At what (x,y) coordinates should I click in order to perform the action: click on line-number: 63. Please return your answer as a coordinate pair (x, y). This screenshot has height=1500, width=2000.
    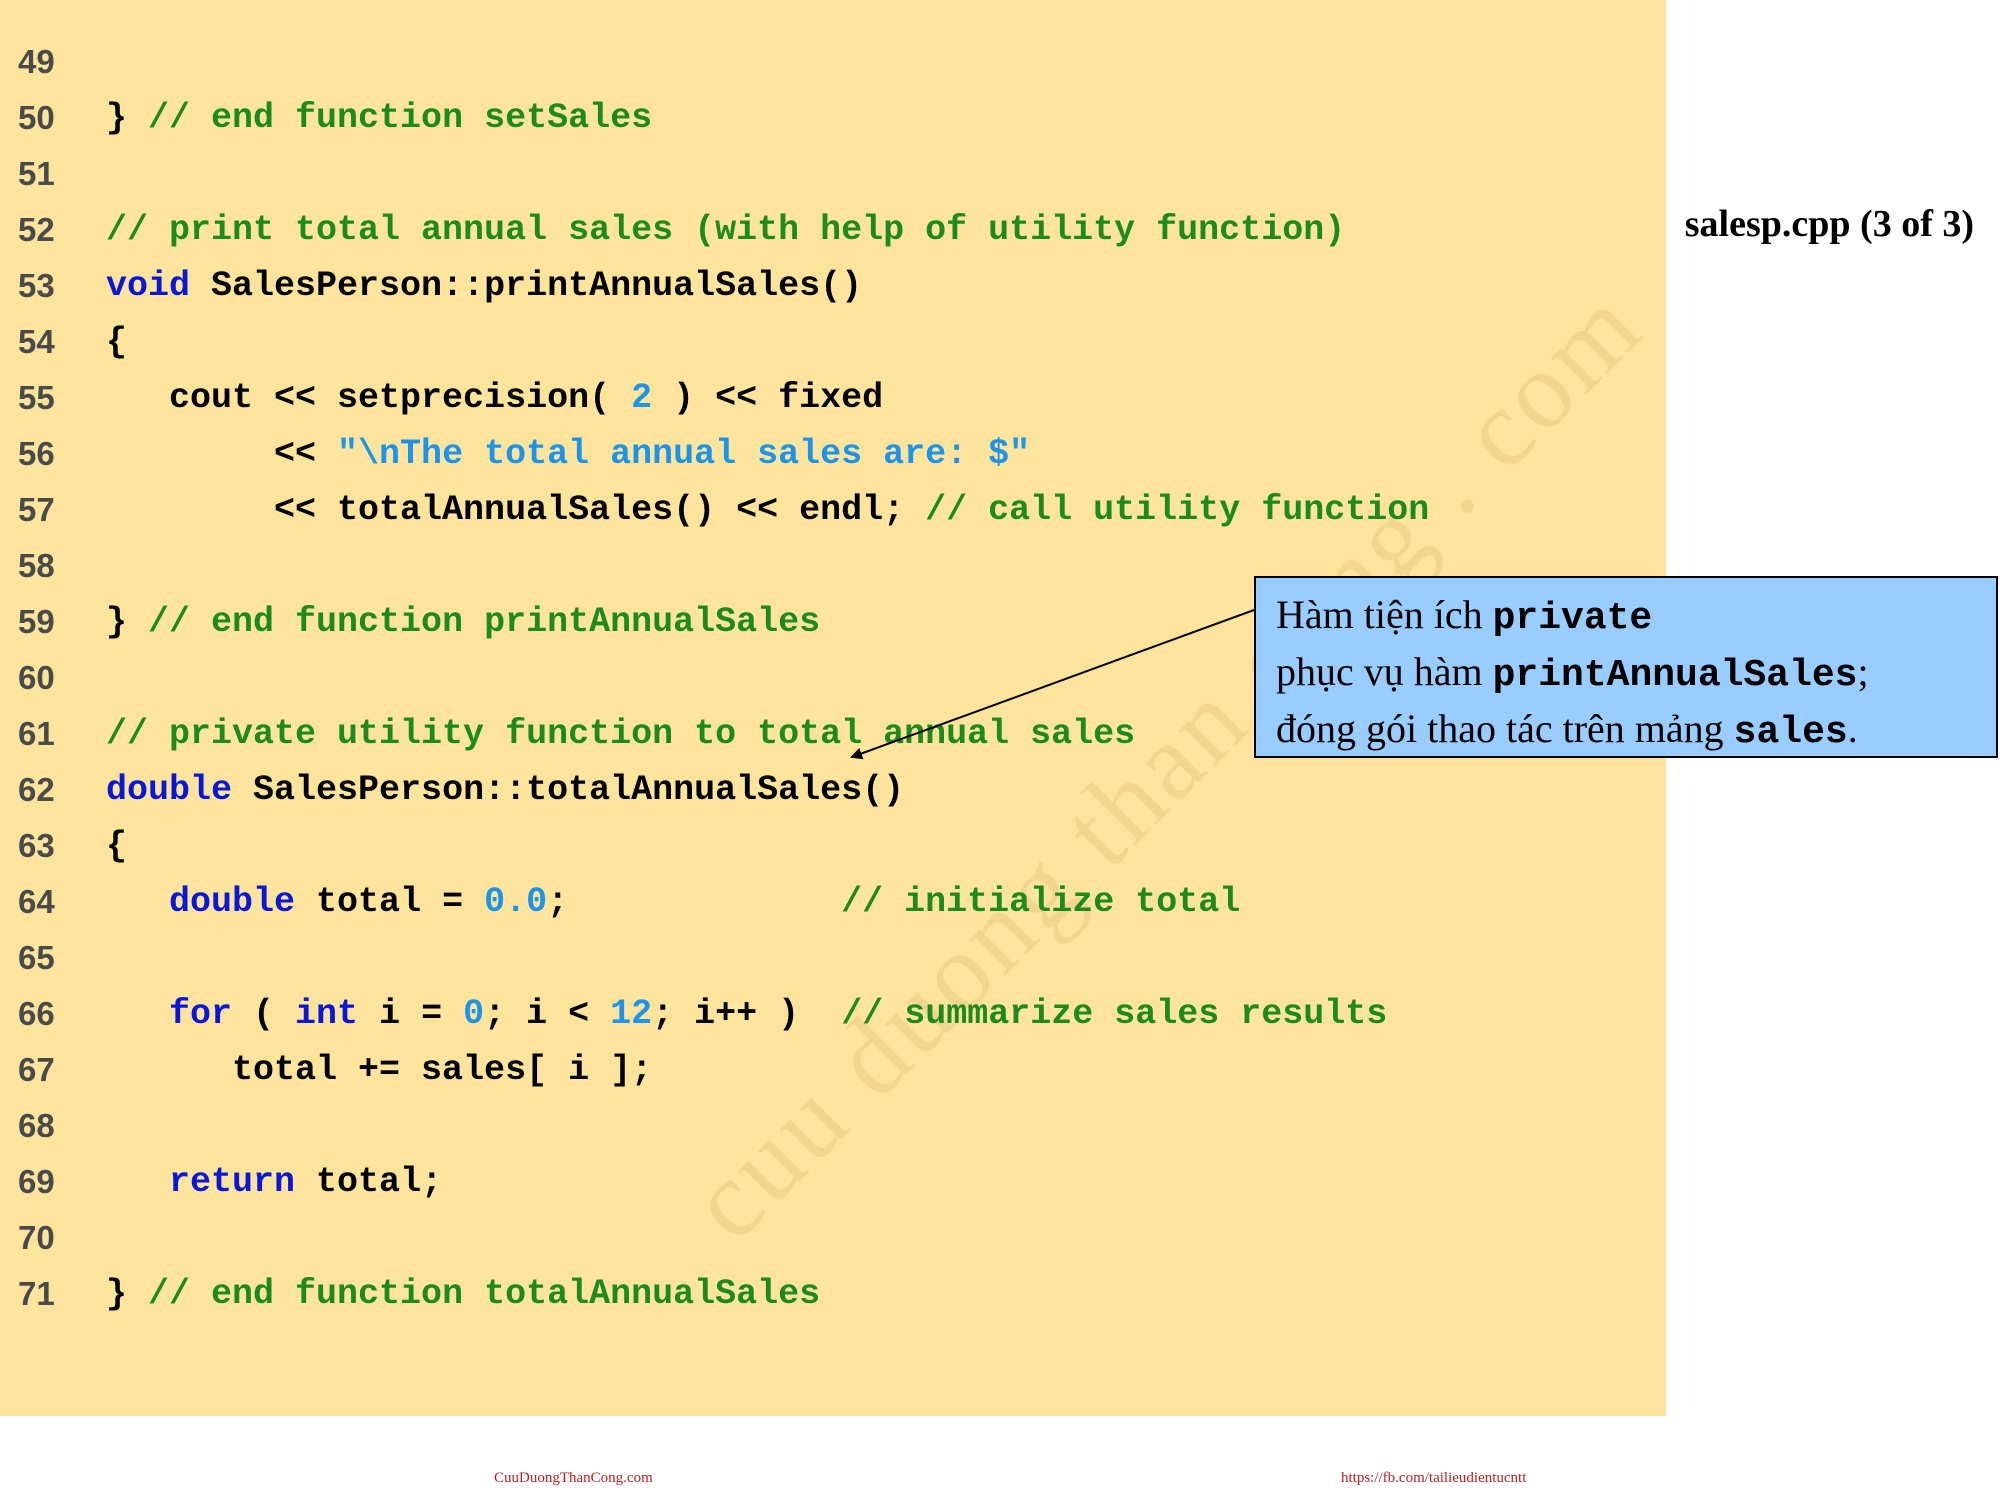
    Looking at the image, I should click on (36, 845).